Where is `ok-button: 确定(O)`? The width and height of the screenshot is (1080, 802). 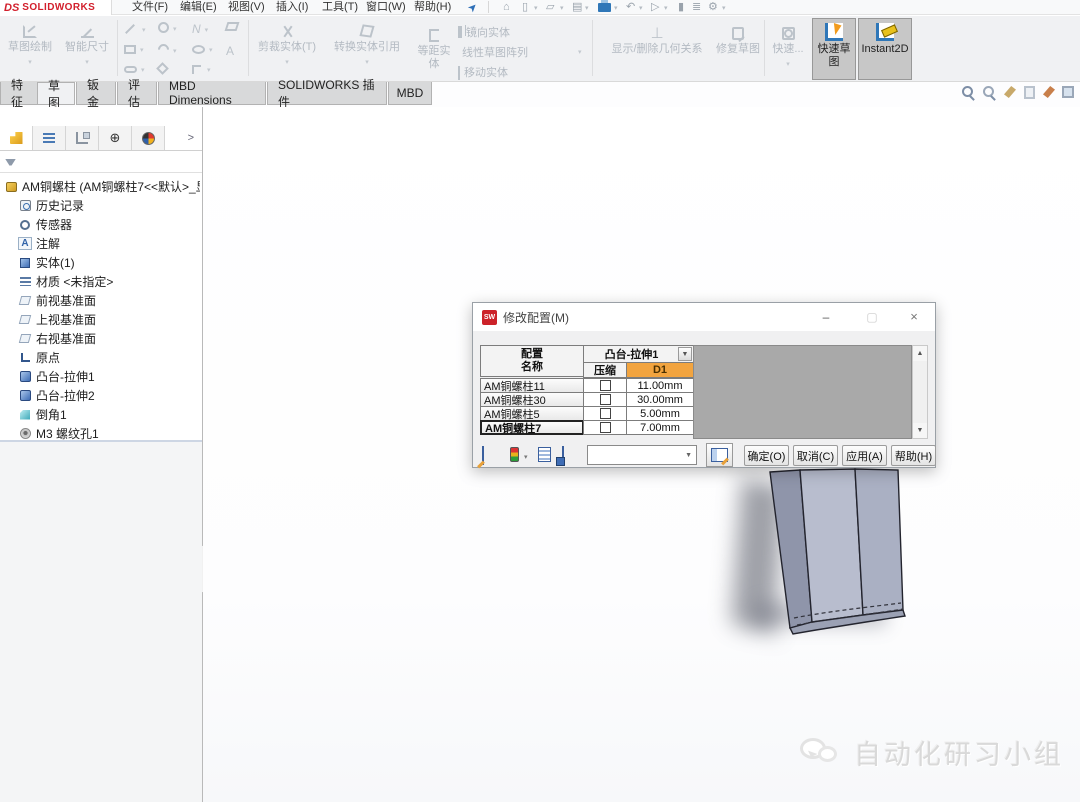
ok-button: 确定(O) is located at coordinates (766, 455).